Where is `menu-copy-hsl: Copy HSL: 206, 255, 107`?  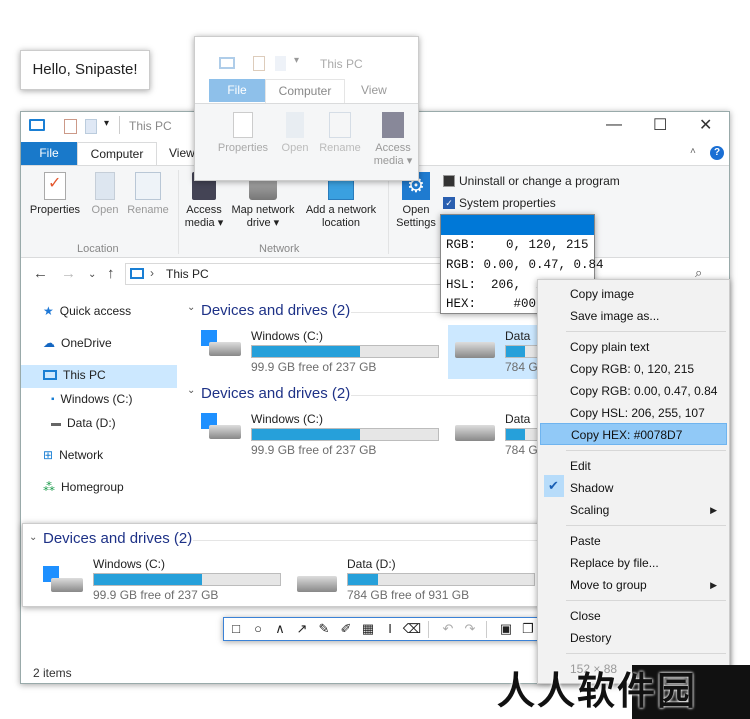 menu-copy-hsl: Copy HSL: 206, 255, 107 is located at coordinates (633, 413).